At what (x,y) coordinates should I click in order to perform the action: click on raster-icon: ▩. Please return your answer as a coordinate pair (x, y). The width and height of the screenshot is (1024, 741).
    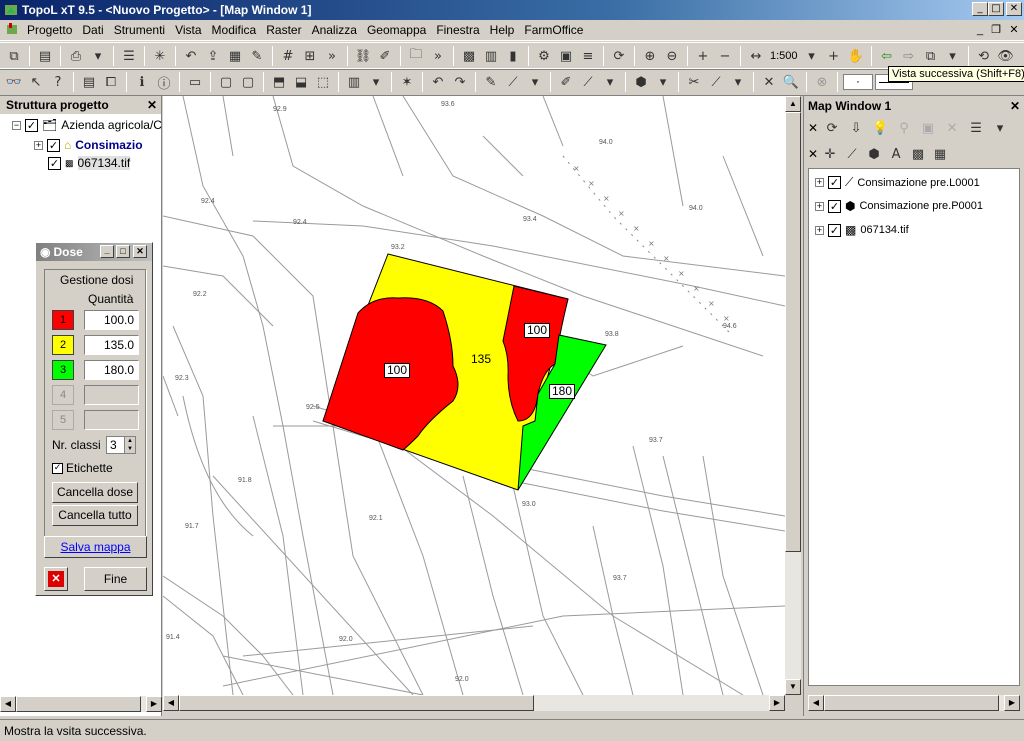
    Looking at the image, I should click on (469, 56).